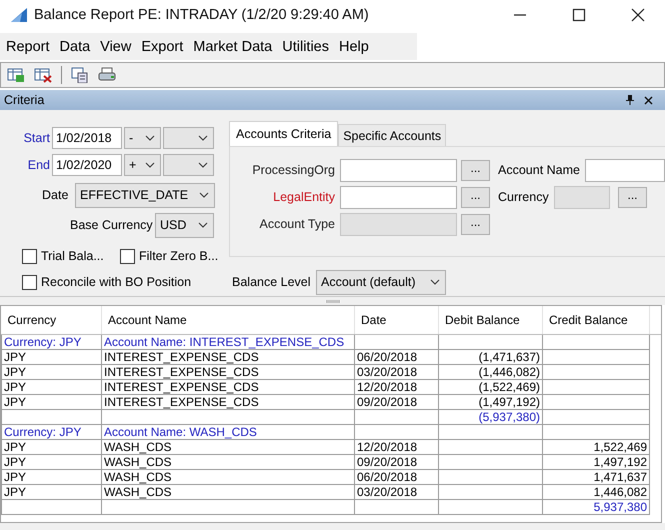  I want to click on table-add-icon, so click(16, 75).